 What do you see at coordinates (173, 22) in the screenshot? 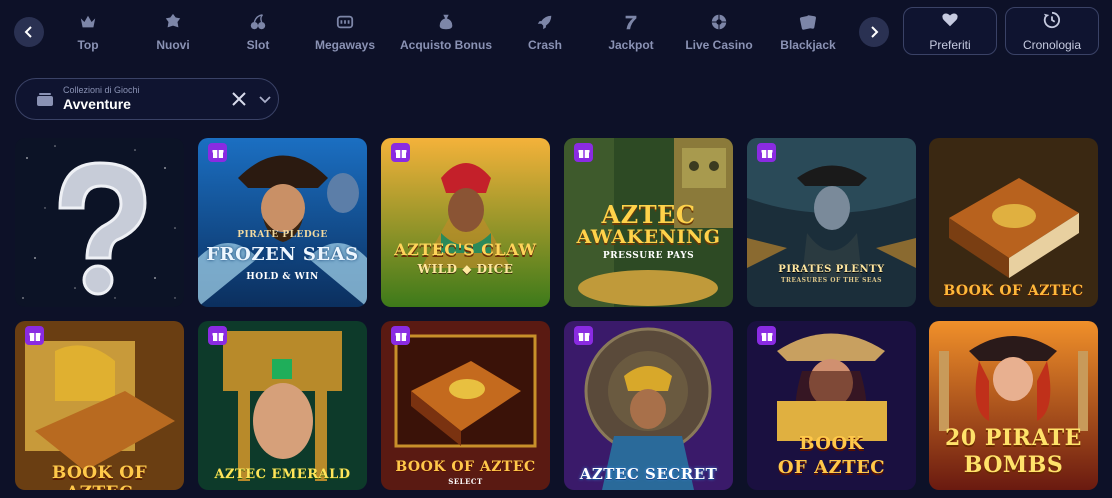
I see `rocket-badge-icon` at bounding box center [173, 22].